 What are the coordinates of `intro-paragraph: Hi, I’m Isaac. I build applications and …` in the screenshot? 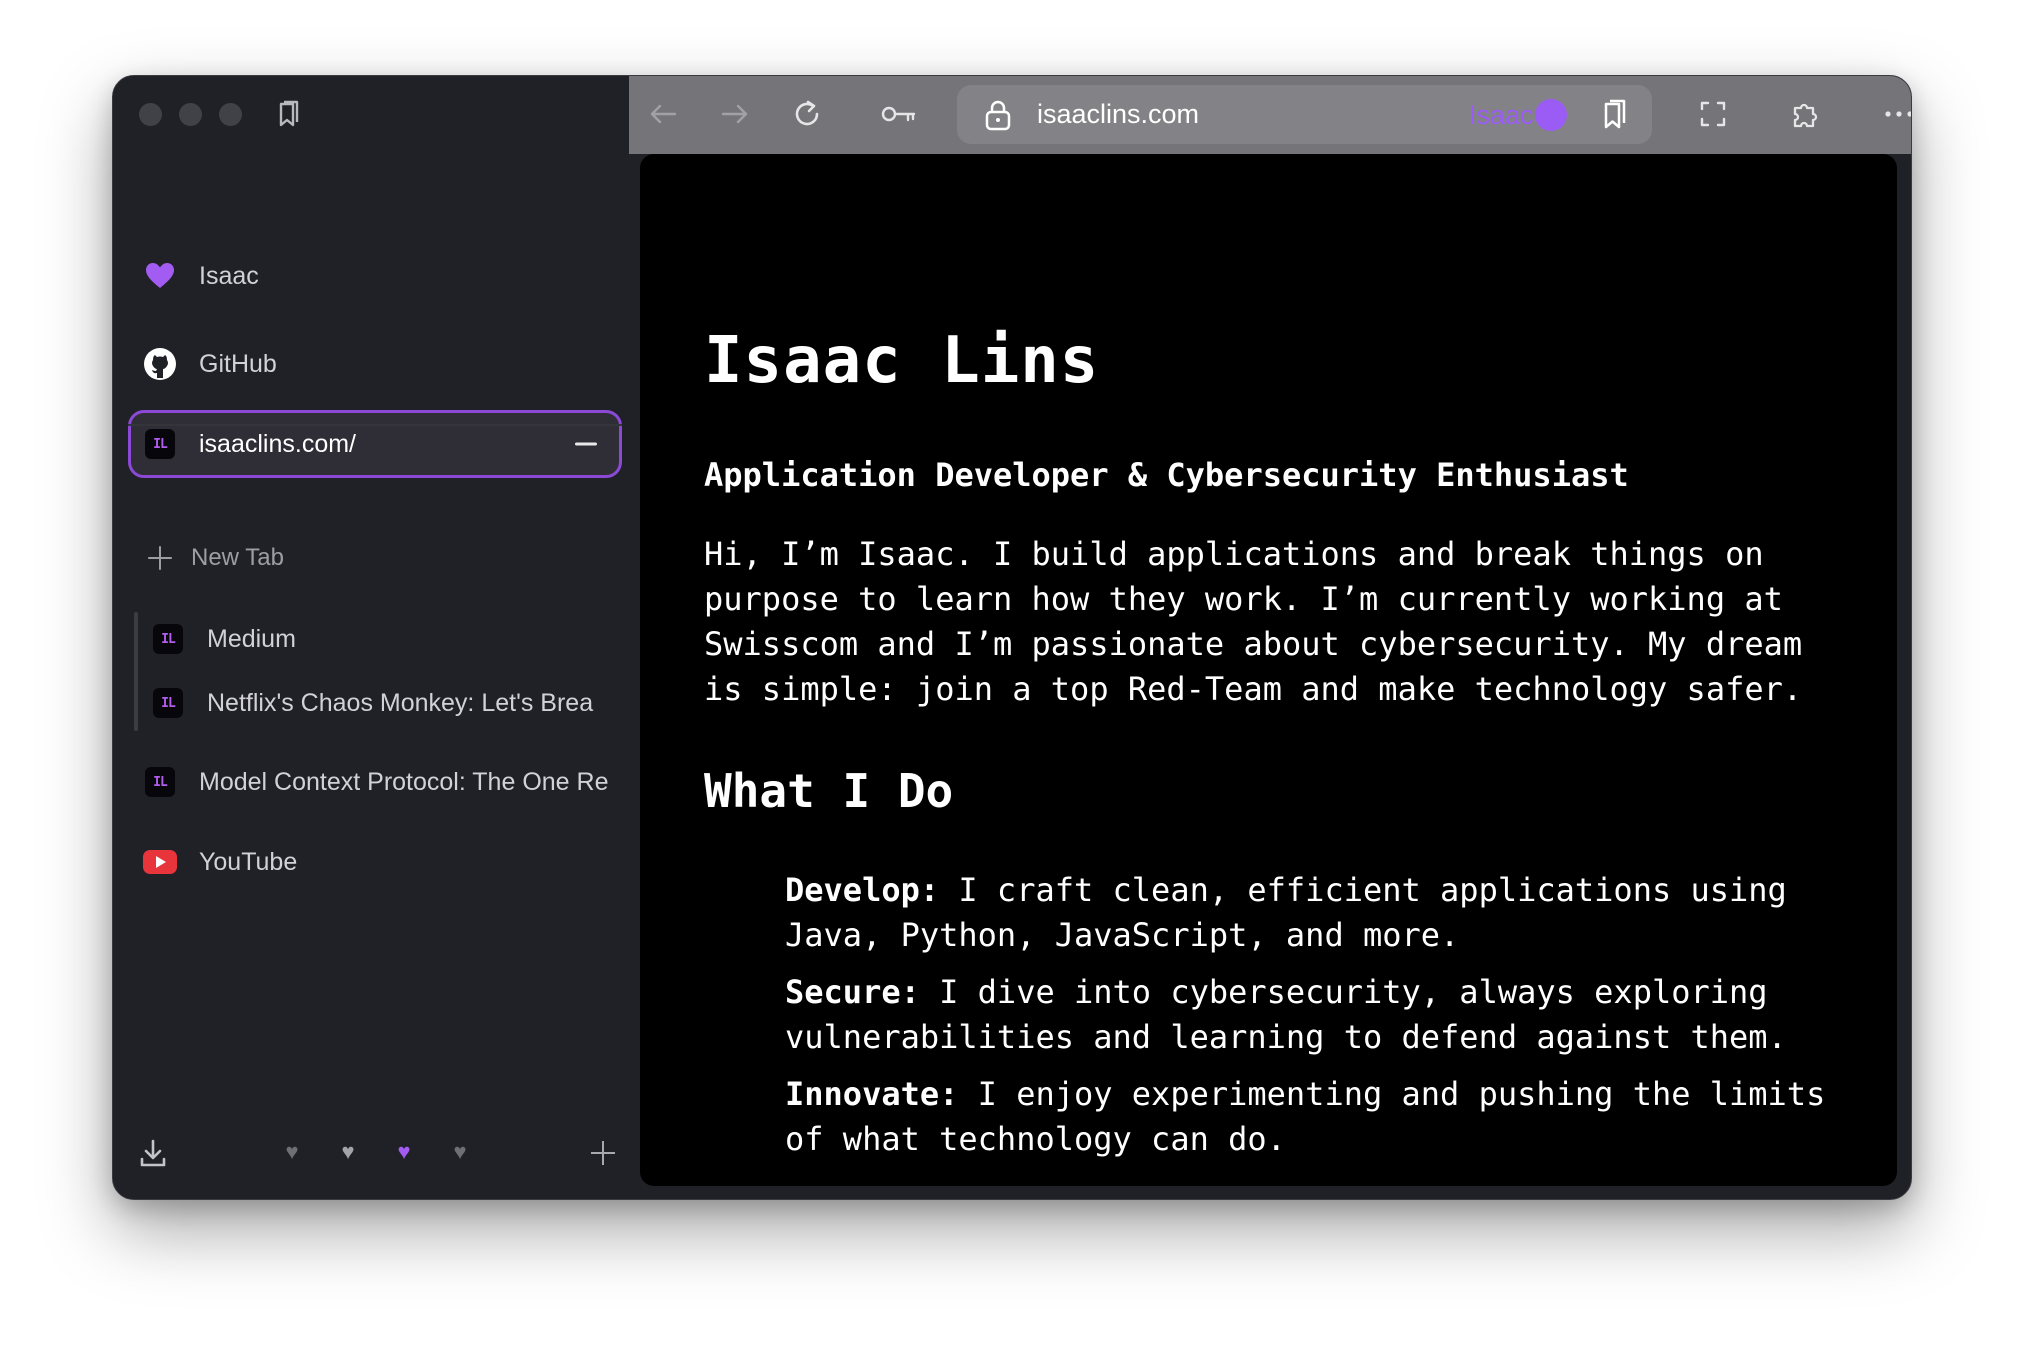 It's located at (1253, 621).